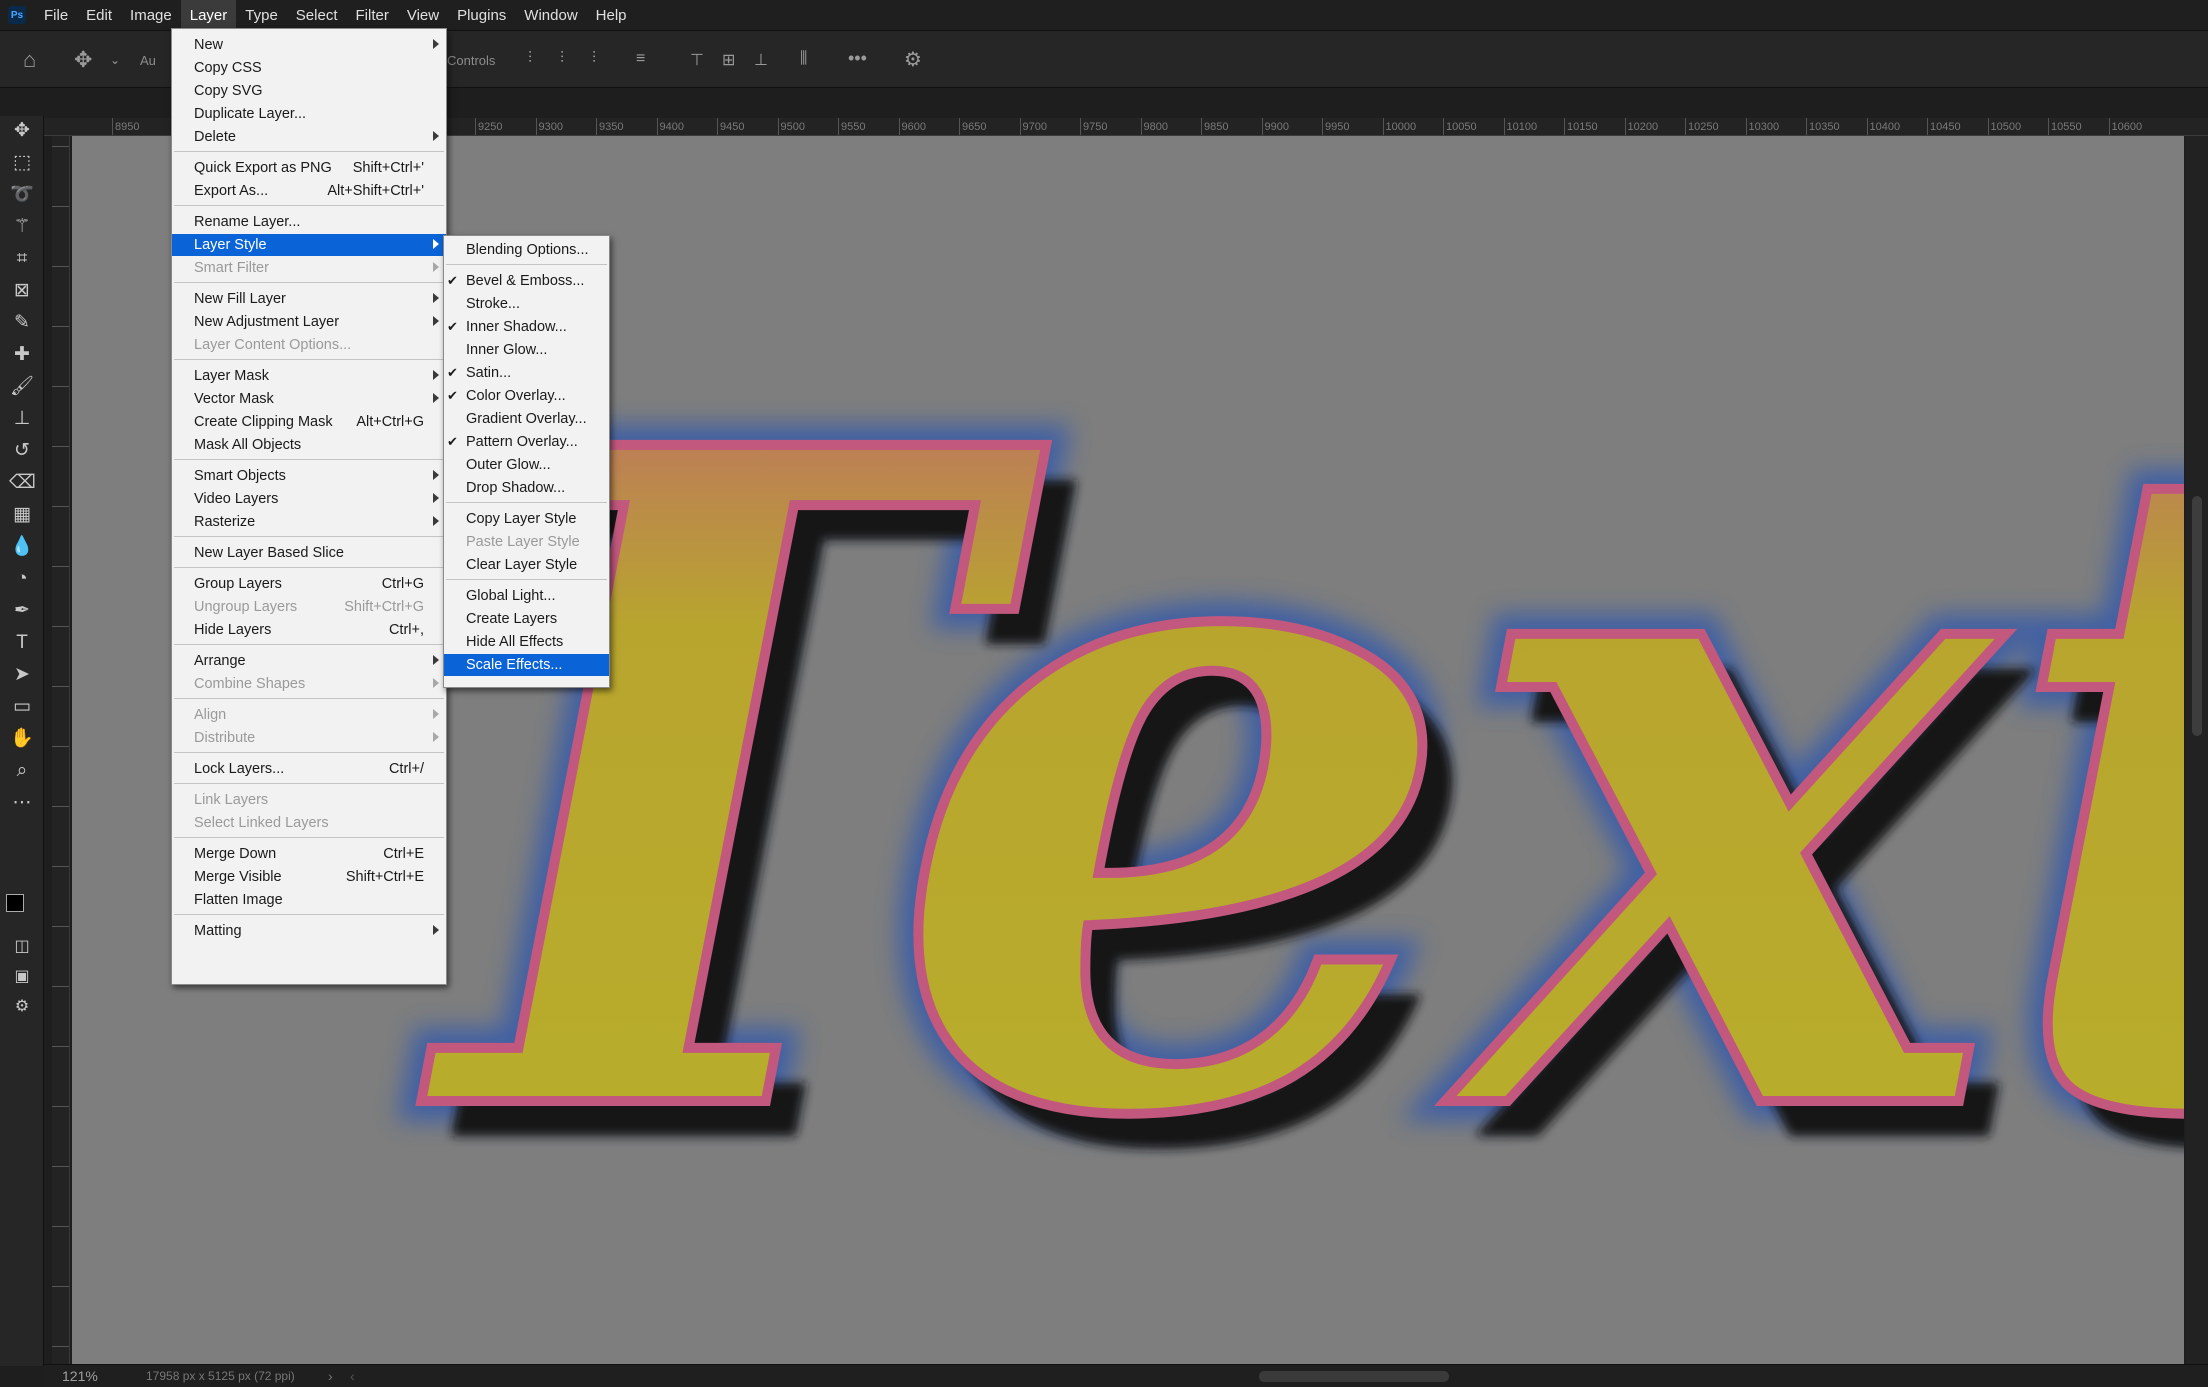 Image resolution: width=2208 pixels, height=1387 pixels. Describe the element at coordinates (29, 60) in the screenshot. I see `home-icon: ⌂` at that location.